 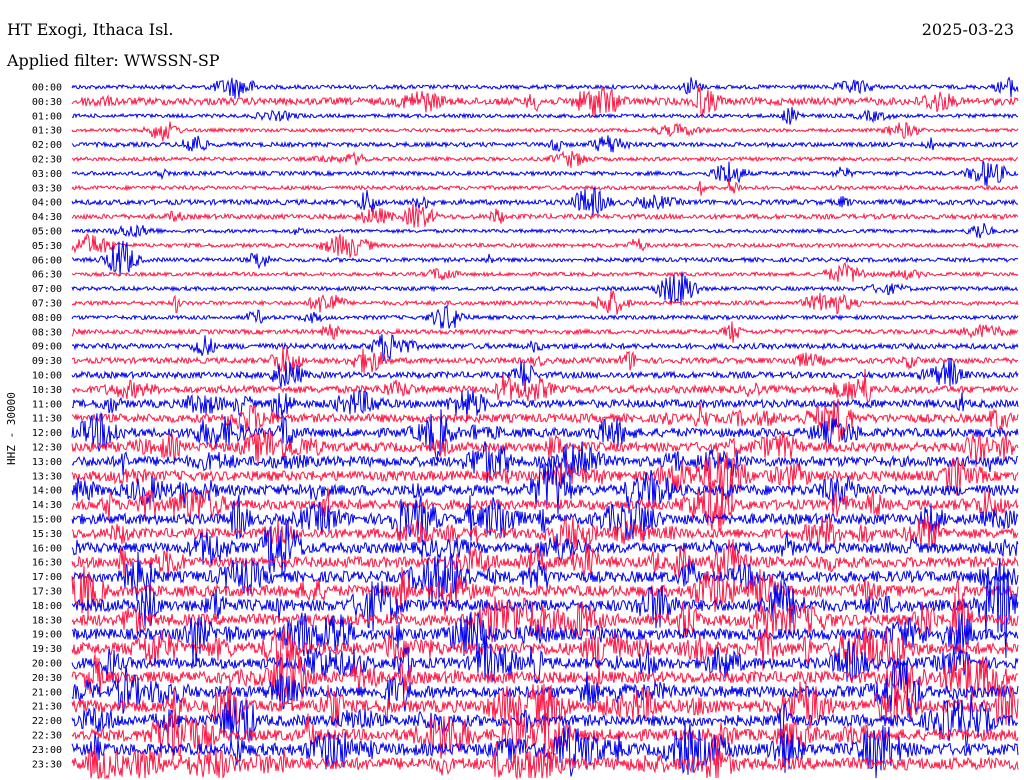 I want to click on time-tick-label: 02:00, so click(x=47, y=145).